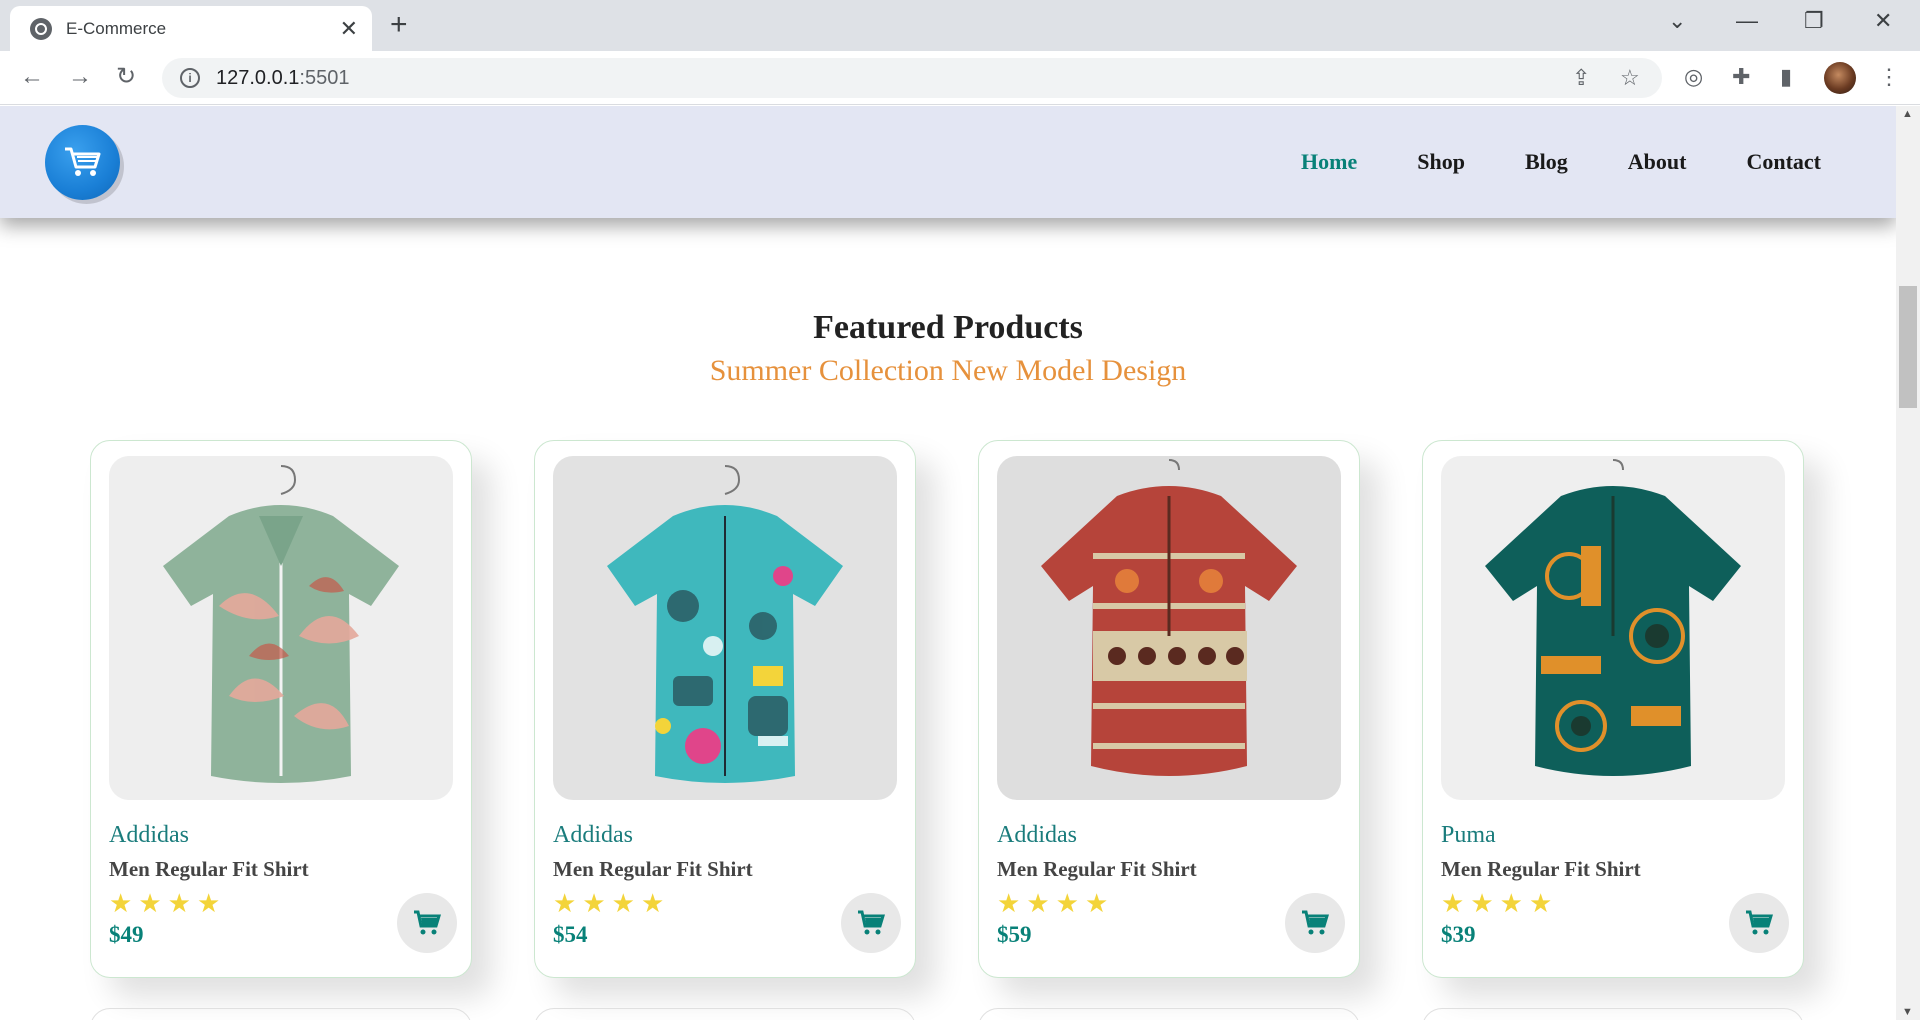 The height and width of the screenshot is (1020, 1920). What do you see at coordinates (948, 162) in the screenshot?
I see `site-header: Home Shop Blog About Contact` at bounding box center [948, 162].